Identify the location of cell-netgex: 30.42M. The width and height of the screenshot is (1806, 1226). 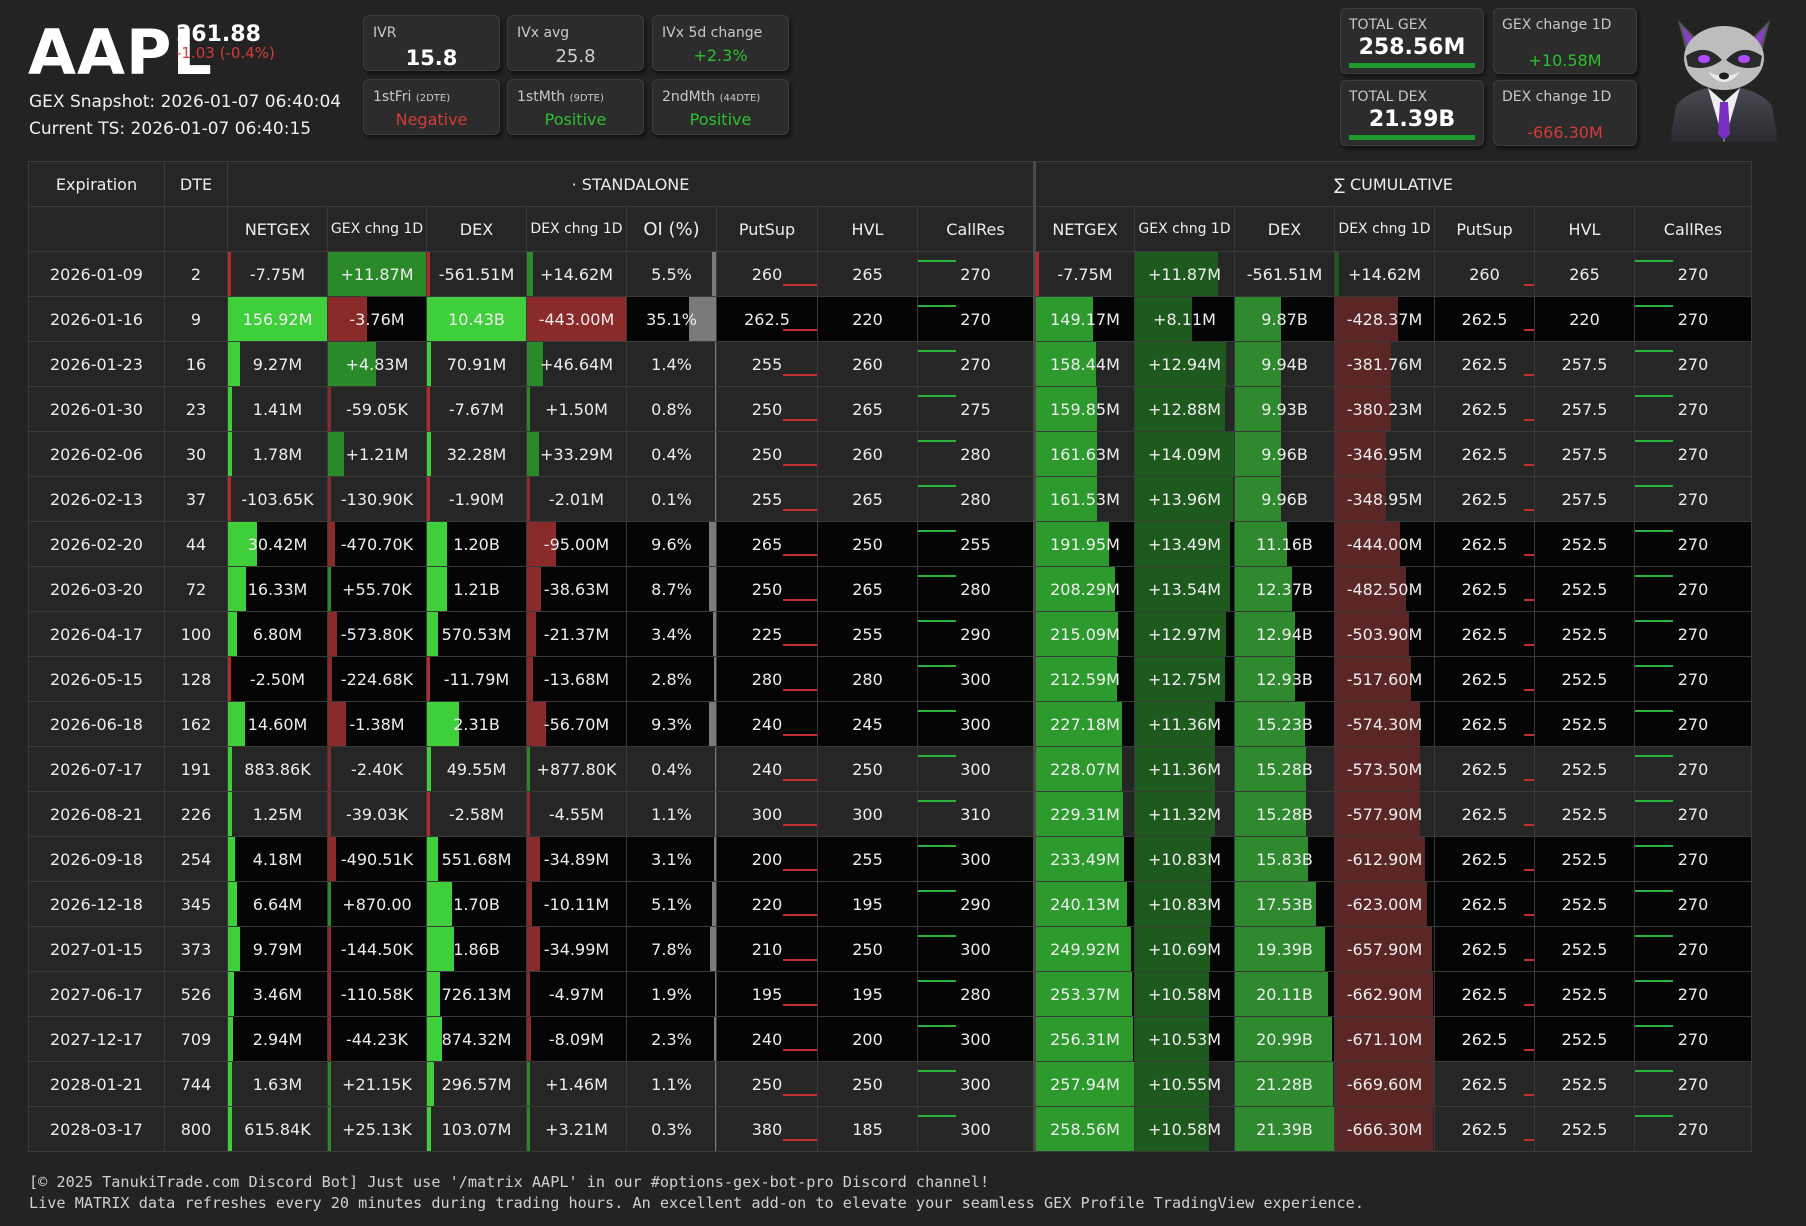
(277, 544).